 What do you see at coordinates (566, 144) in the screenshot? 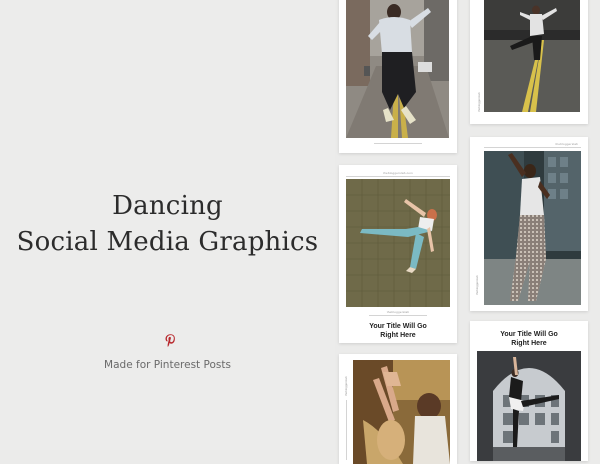
I see `card-4-header-url: thebloggerslab` at bounding box center [566, 144].